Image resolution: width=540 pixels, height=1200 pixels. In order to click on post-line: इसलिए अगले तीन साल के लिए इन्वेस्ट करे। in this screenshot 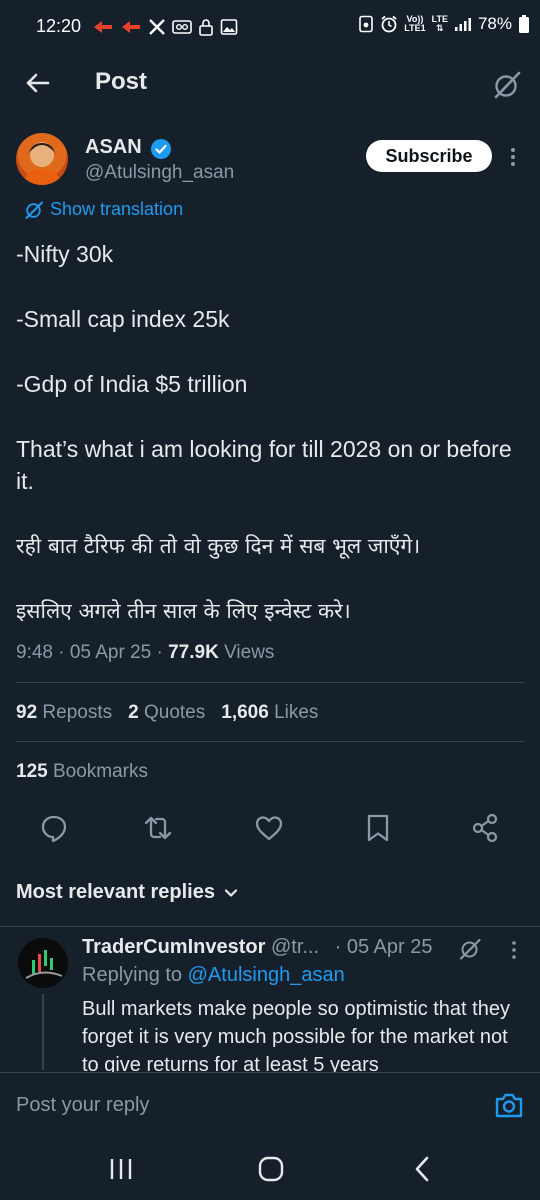, I will do `click(183, 611)`.